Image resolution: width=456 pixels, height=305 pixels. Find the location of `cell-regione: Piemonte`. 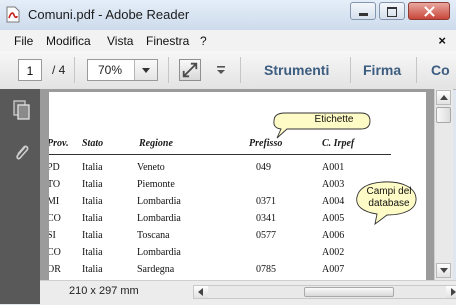

cell-regione: Piemonte is located at coordinates (156, 184).